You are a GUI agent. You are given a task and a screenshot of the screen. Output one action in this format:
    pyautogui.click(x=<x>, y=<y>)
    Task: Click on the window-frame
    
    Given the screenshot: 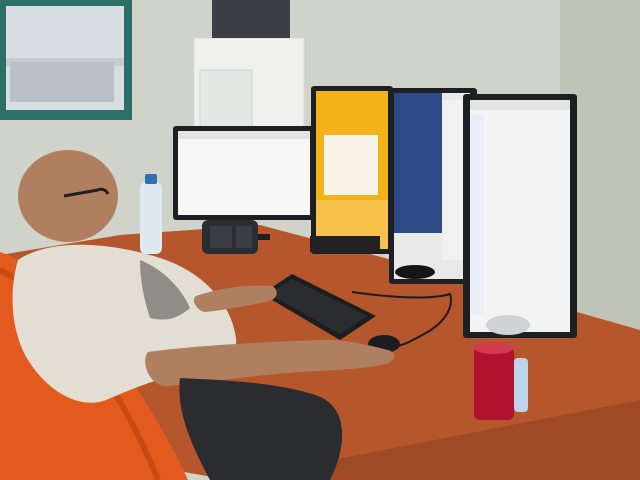 What is the action you would take?
    pyautogui.click(x=66, y=60)
    